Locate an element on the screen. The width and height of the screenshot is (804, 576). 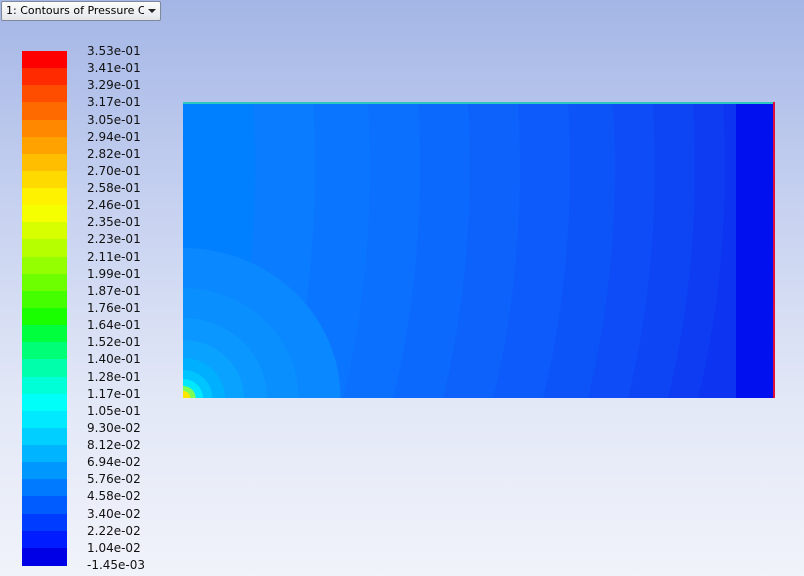
legend-value-label: 2.23e-01 is located at coordinates (114, 239).